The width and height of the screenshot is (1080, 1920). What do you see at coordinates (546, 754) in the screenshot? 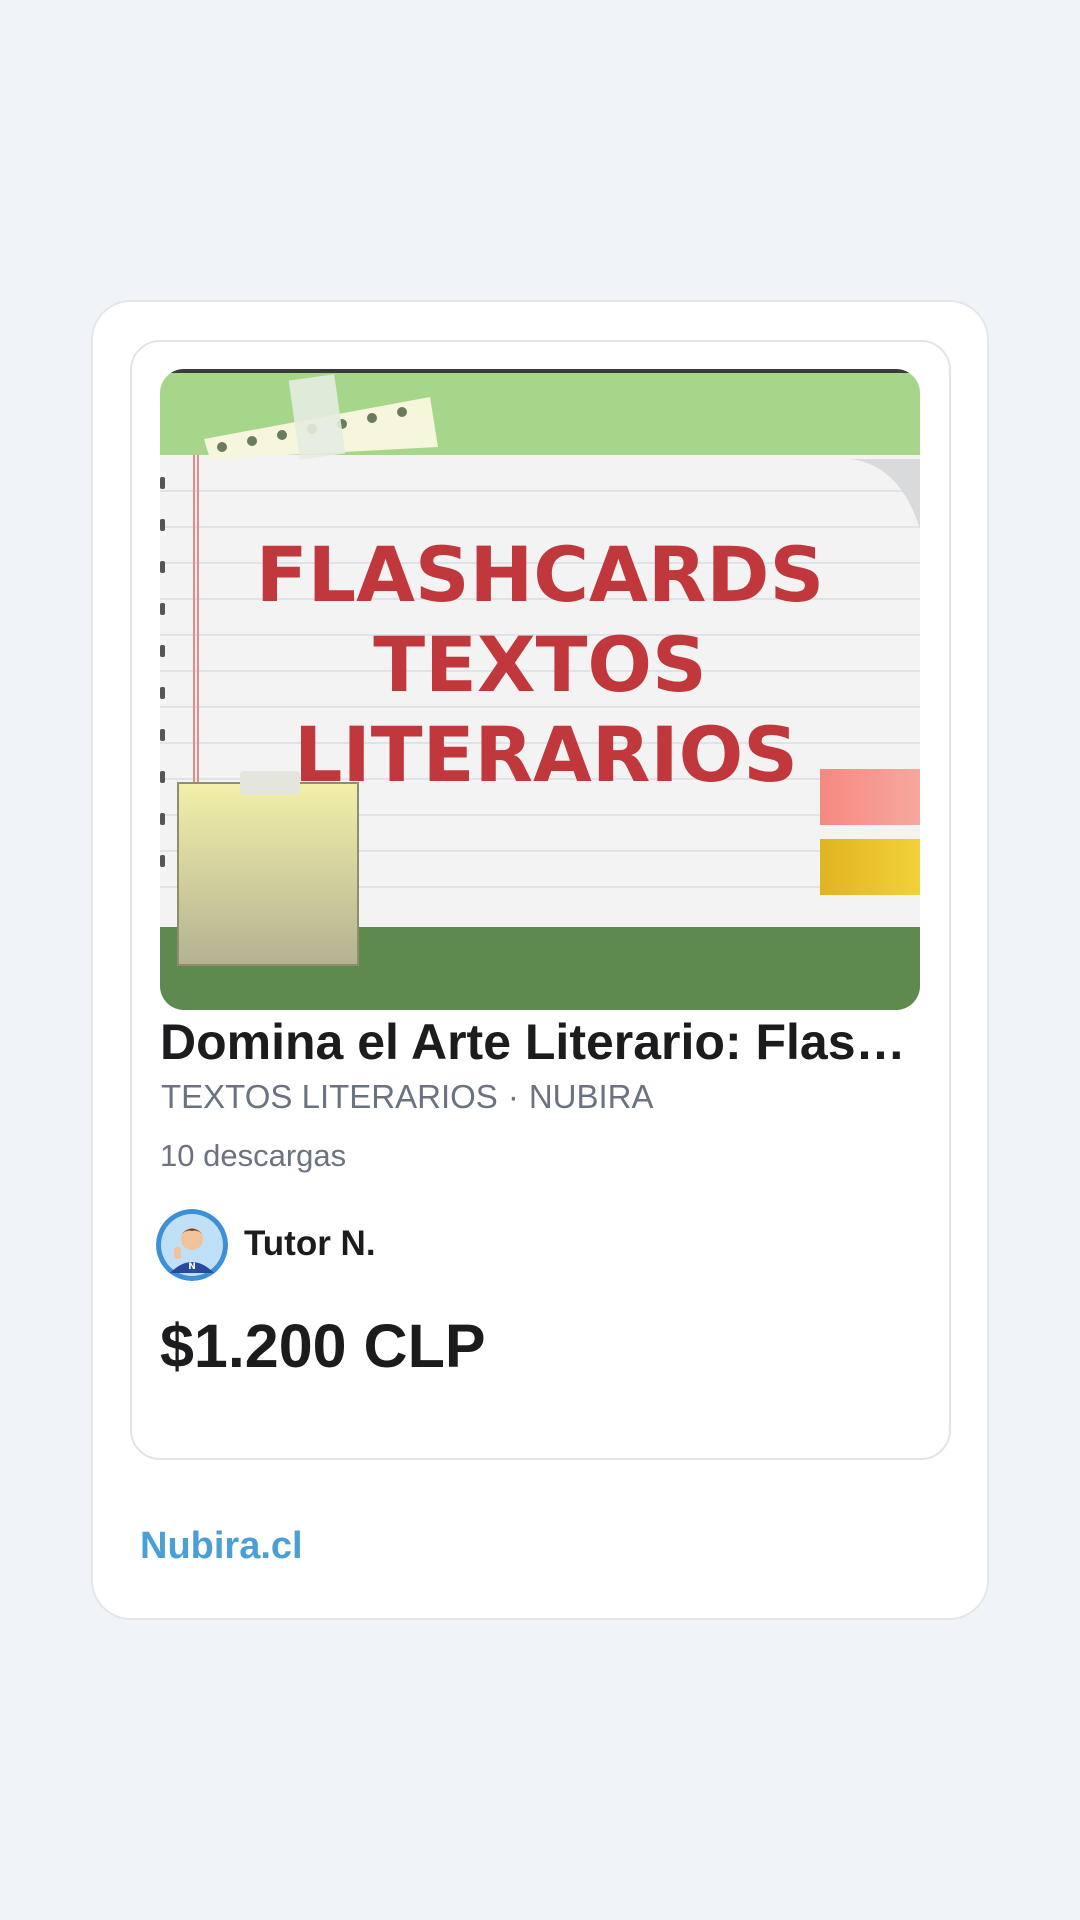
I see `thumbnail-title-line-3: LITERARIOS` at bounding box center [546, 754].